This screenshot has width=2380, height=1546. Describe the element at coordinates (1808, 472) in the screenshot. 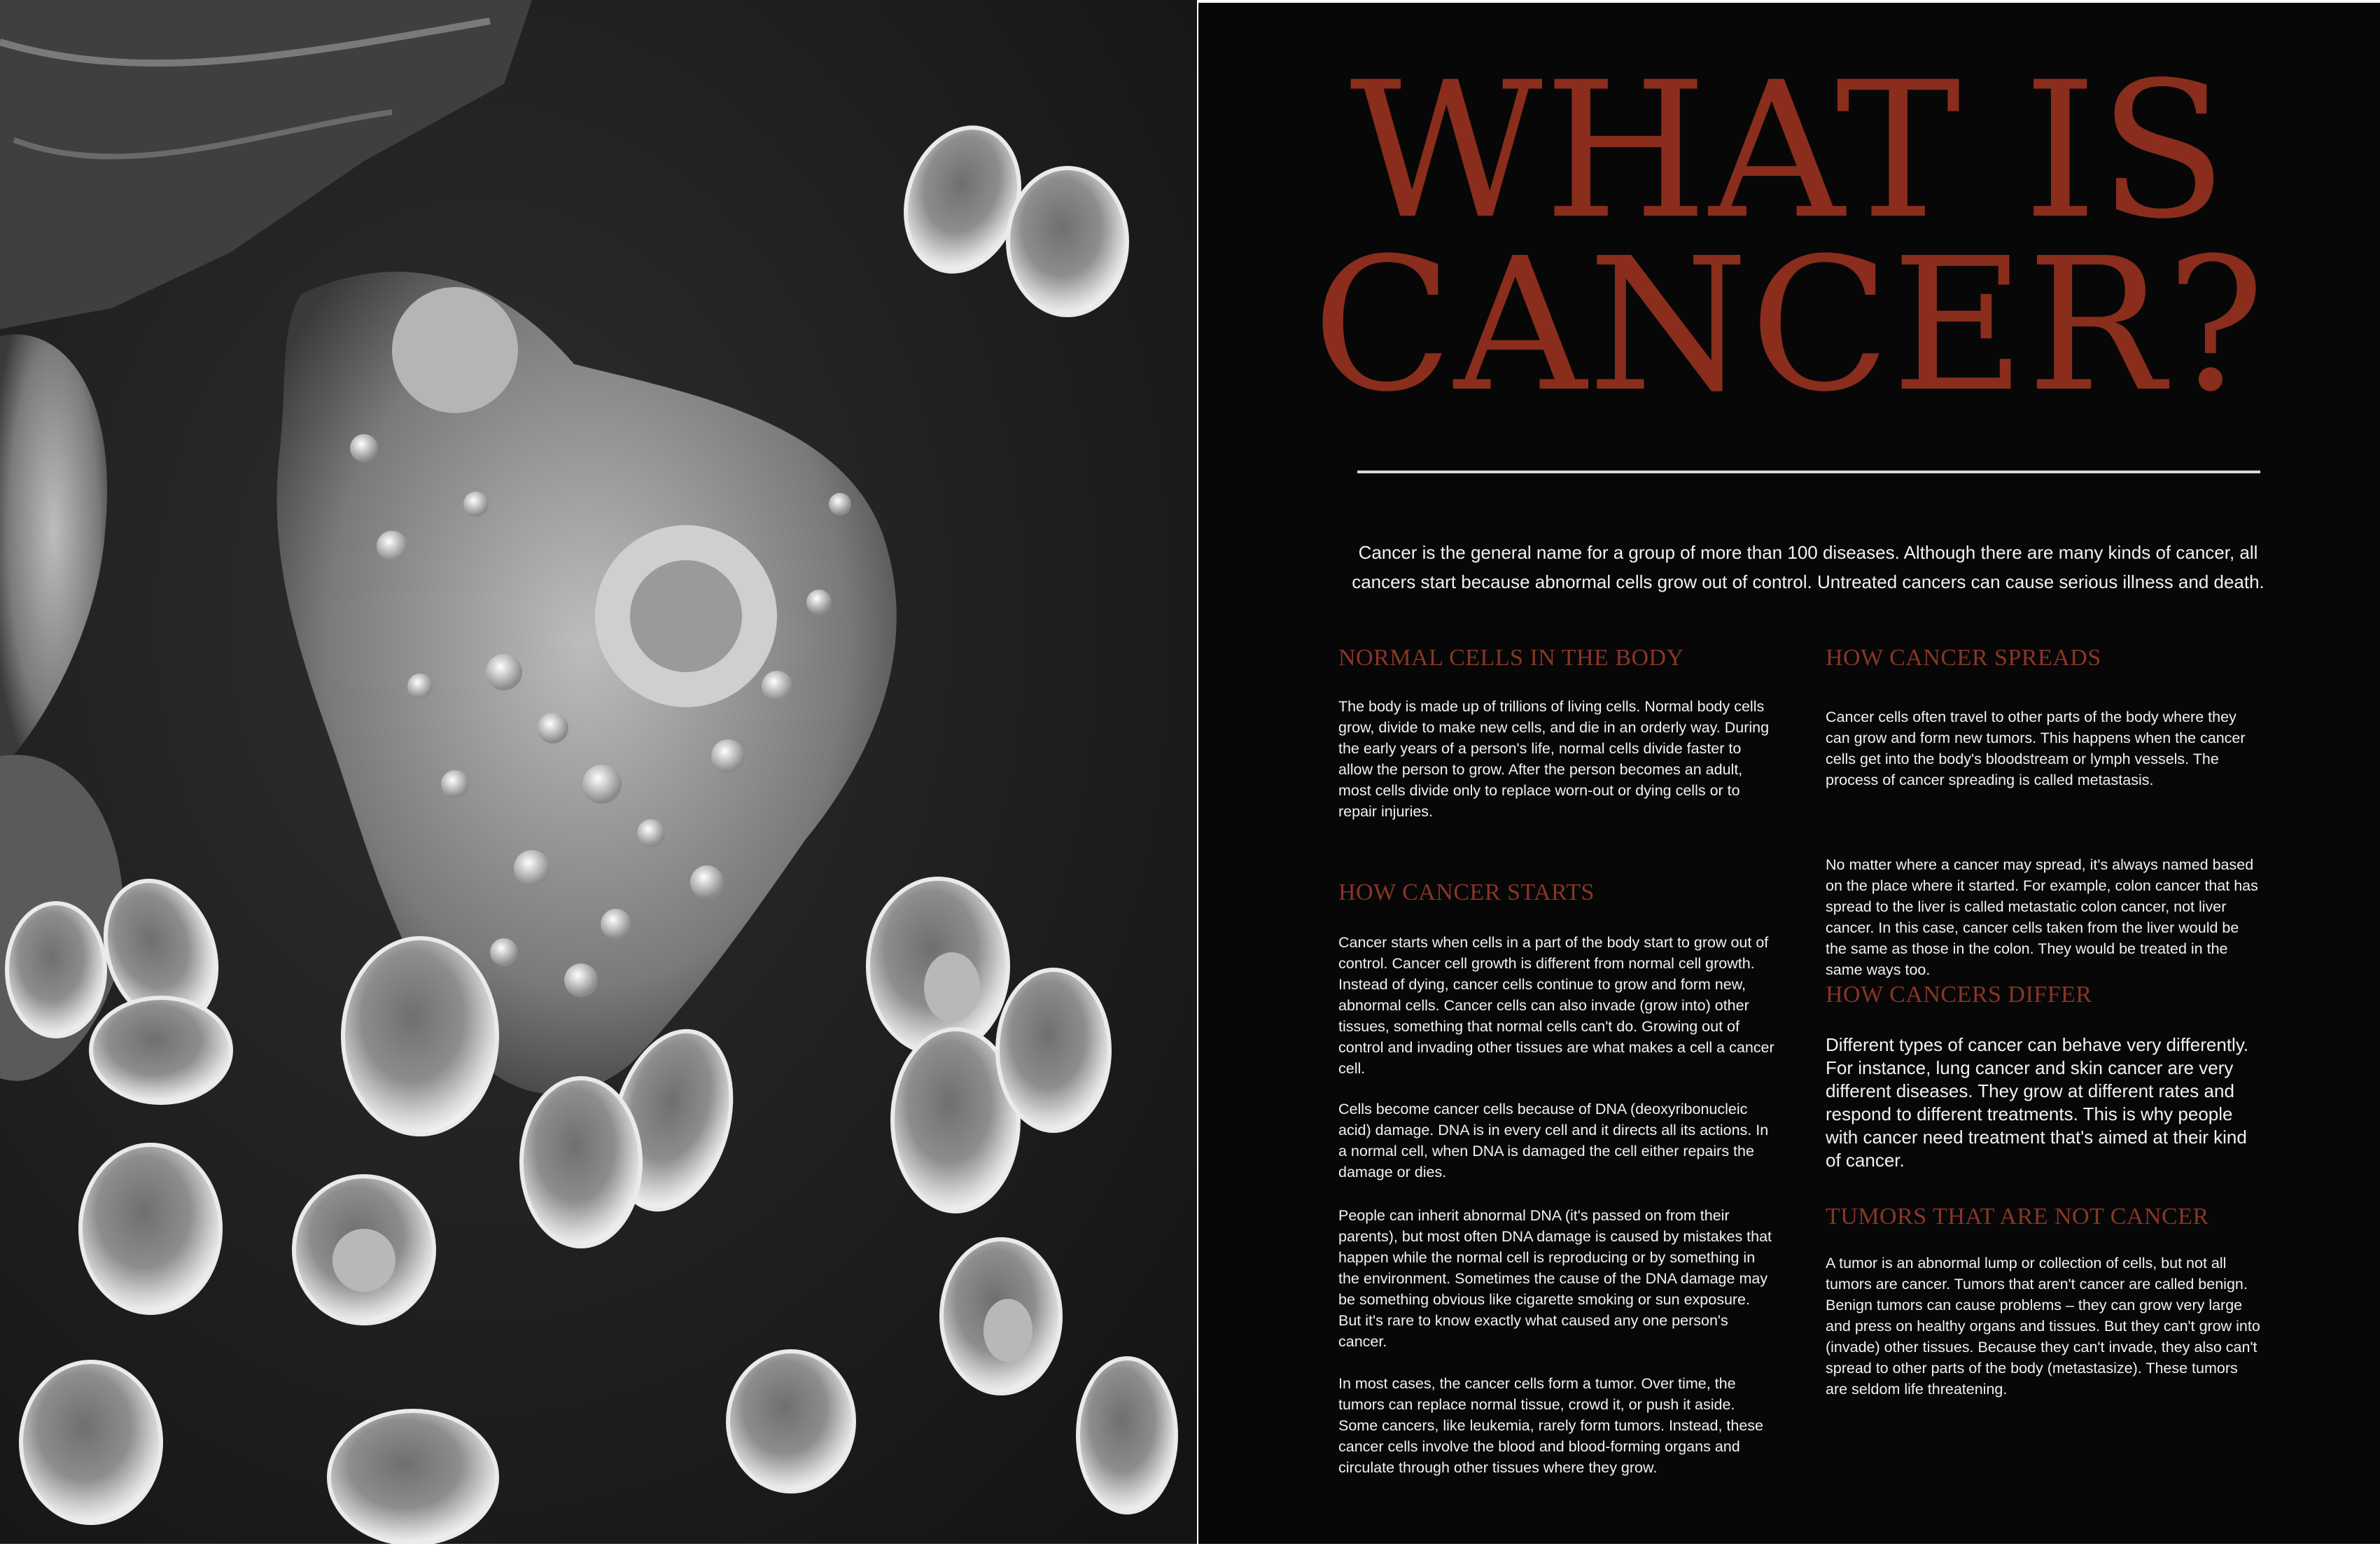

I see `divider-rule` at that location.